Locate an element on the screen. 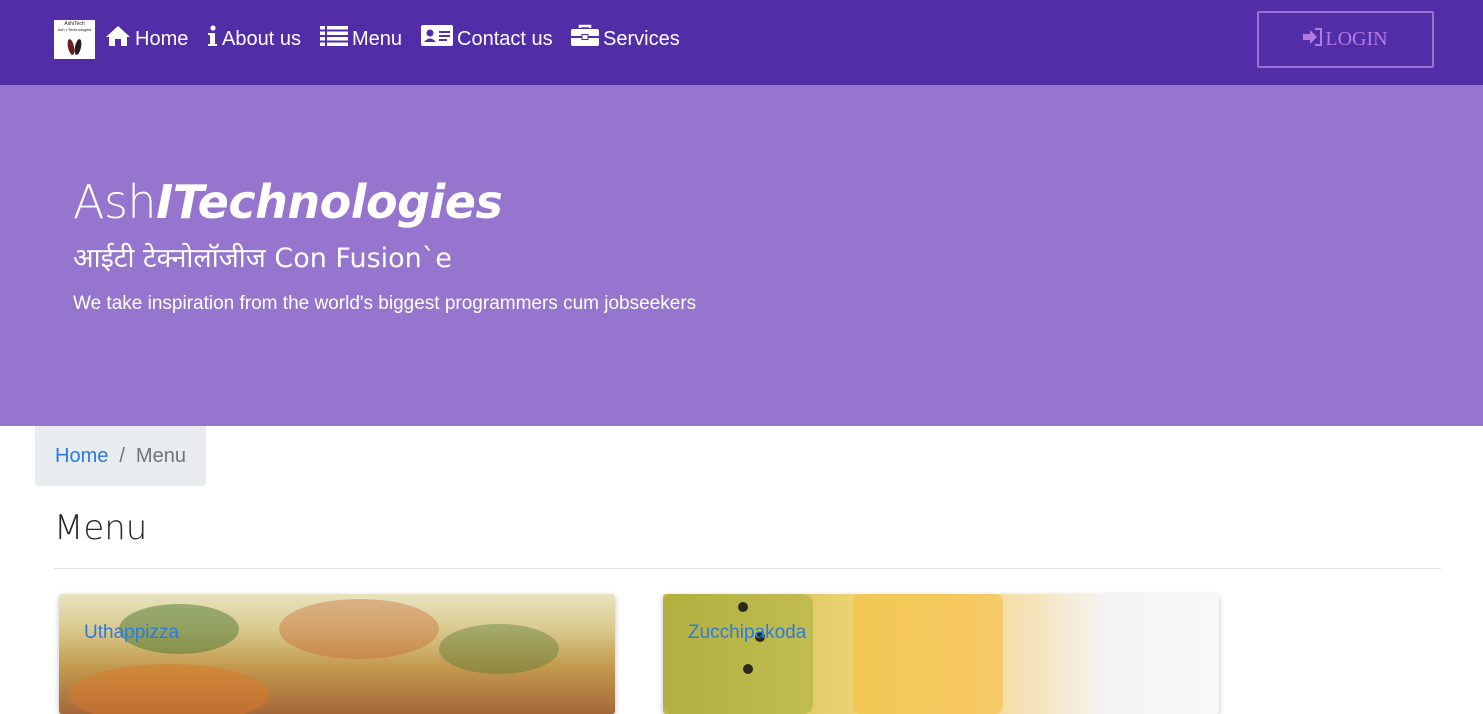  title-emphasis: ITechnologies is located at coordinates (329, 202).